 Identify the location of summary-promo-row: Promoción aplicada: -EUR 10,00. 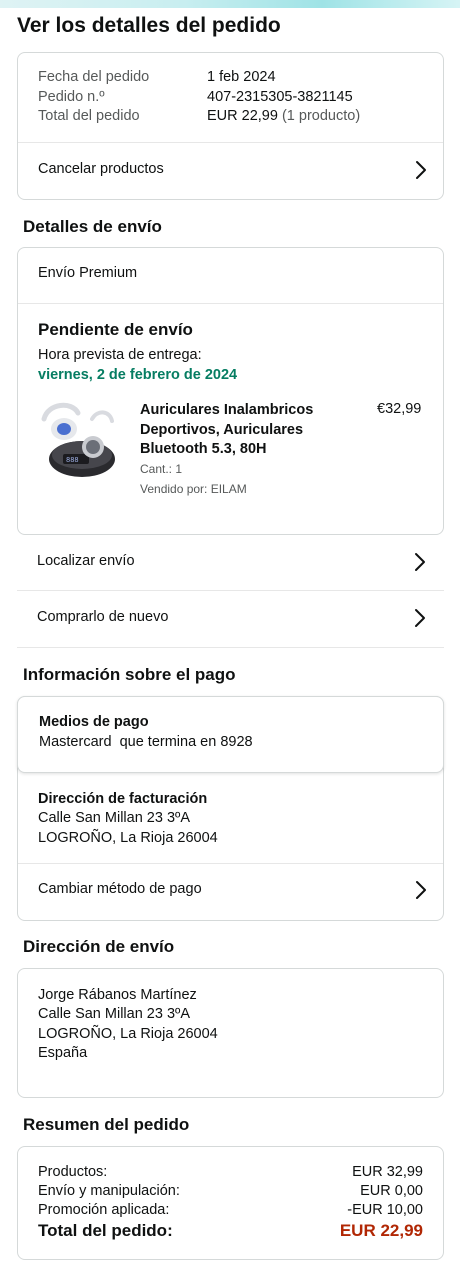
(230, 1210).